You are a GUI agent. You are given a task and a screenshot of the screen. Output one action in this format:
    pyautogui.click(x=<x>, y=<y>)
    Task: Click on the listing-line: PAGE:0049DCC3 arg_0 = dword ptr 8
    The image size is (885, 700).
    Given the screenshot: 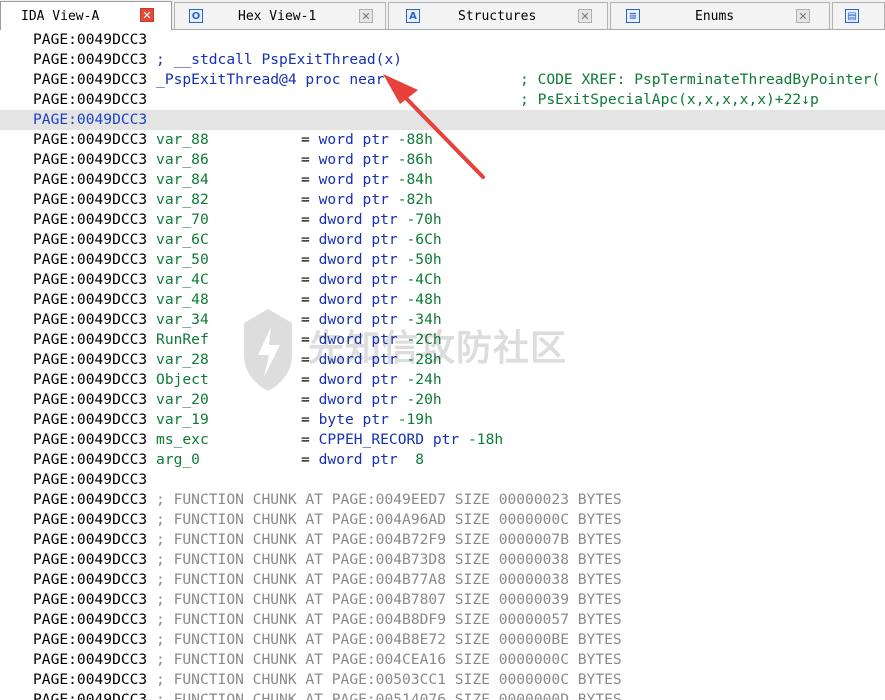 What is the action you would take?
    pyautogui.click(x=228, y=460)
    